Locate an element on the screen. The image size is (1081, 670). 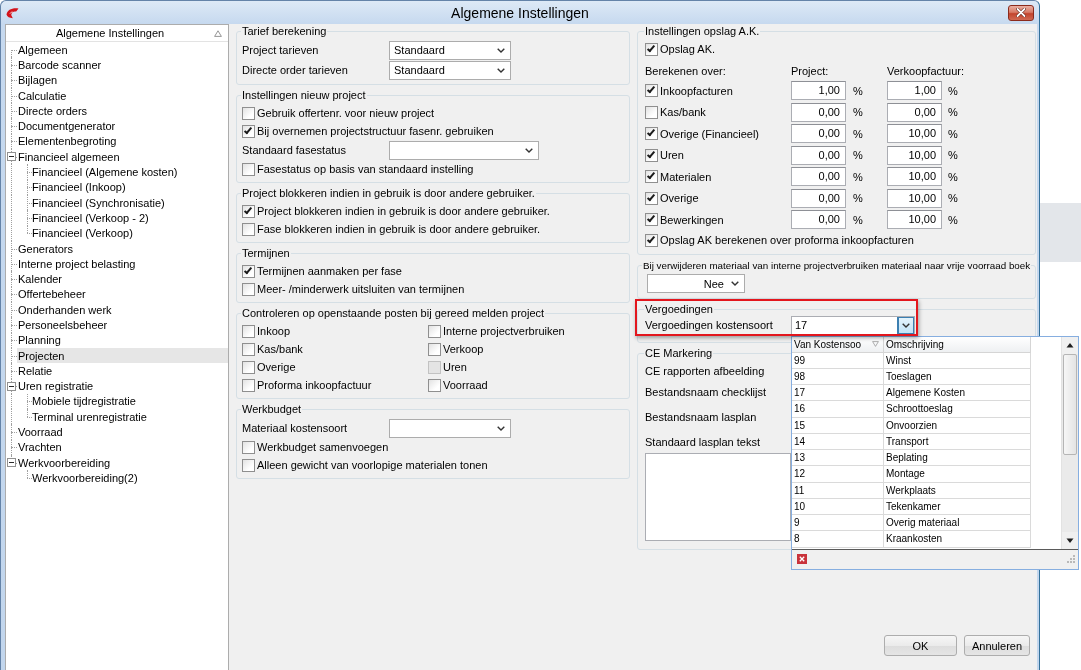
list-cell: Overig materiaal is located at coordinates (957, 523).